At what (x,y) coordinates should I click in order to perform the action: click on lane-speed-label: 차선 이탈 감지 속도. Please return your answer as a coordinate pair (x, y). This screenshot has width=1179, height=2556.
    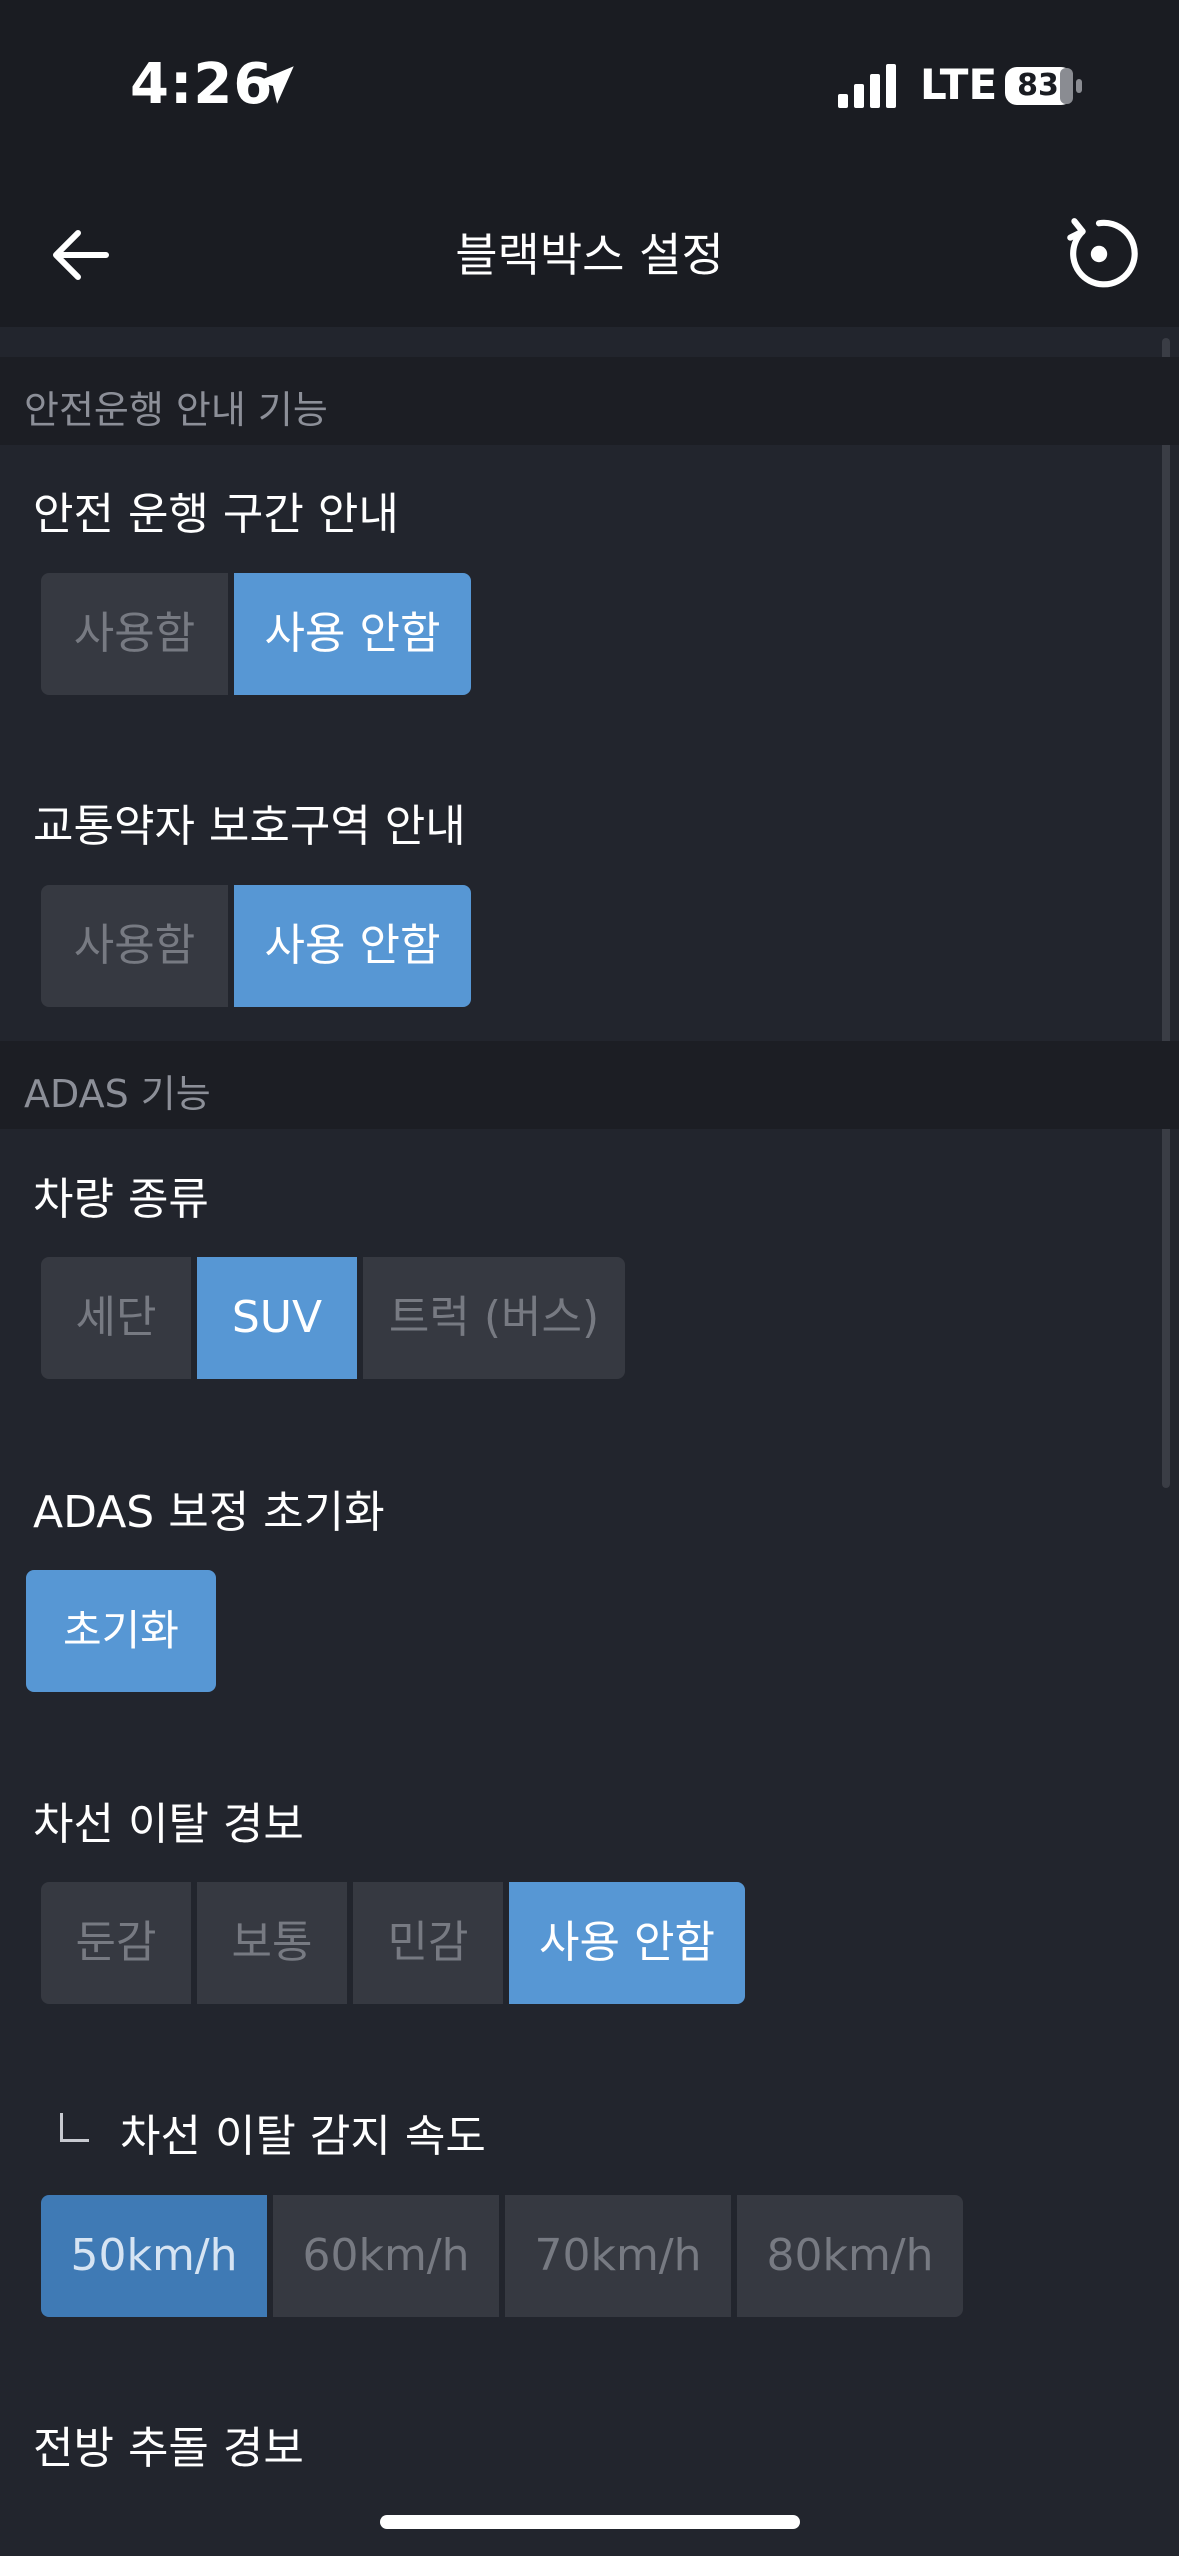
    Looking at the image, I should click on (303, 2136).